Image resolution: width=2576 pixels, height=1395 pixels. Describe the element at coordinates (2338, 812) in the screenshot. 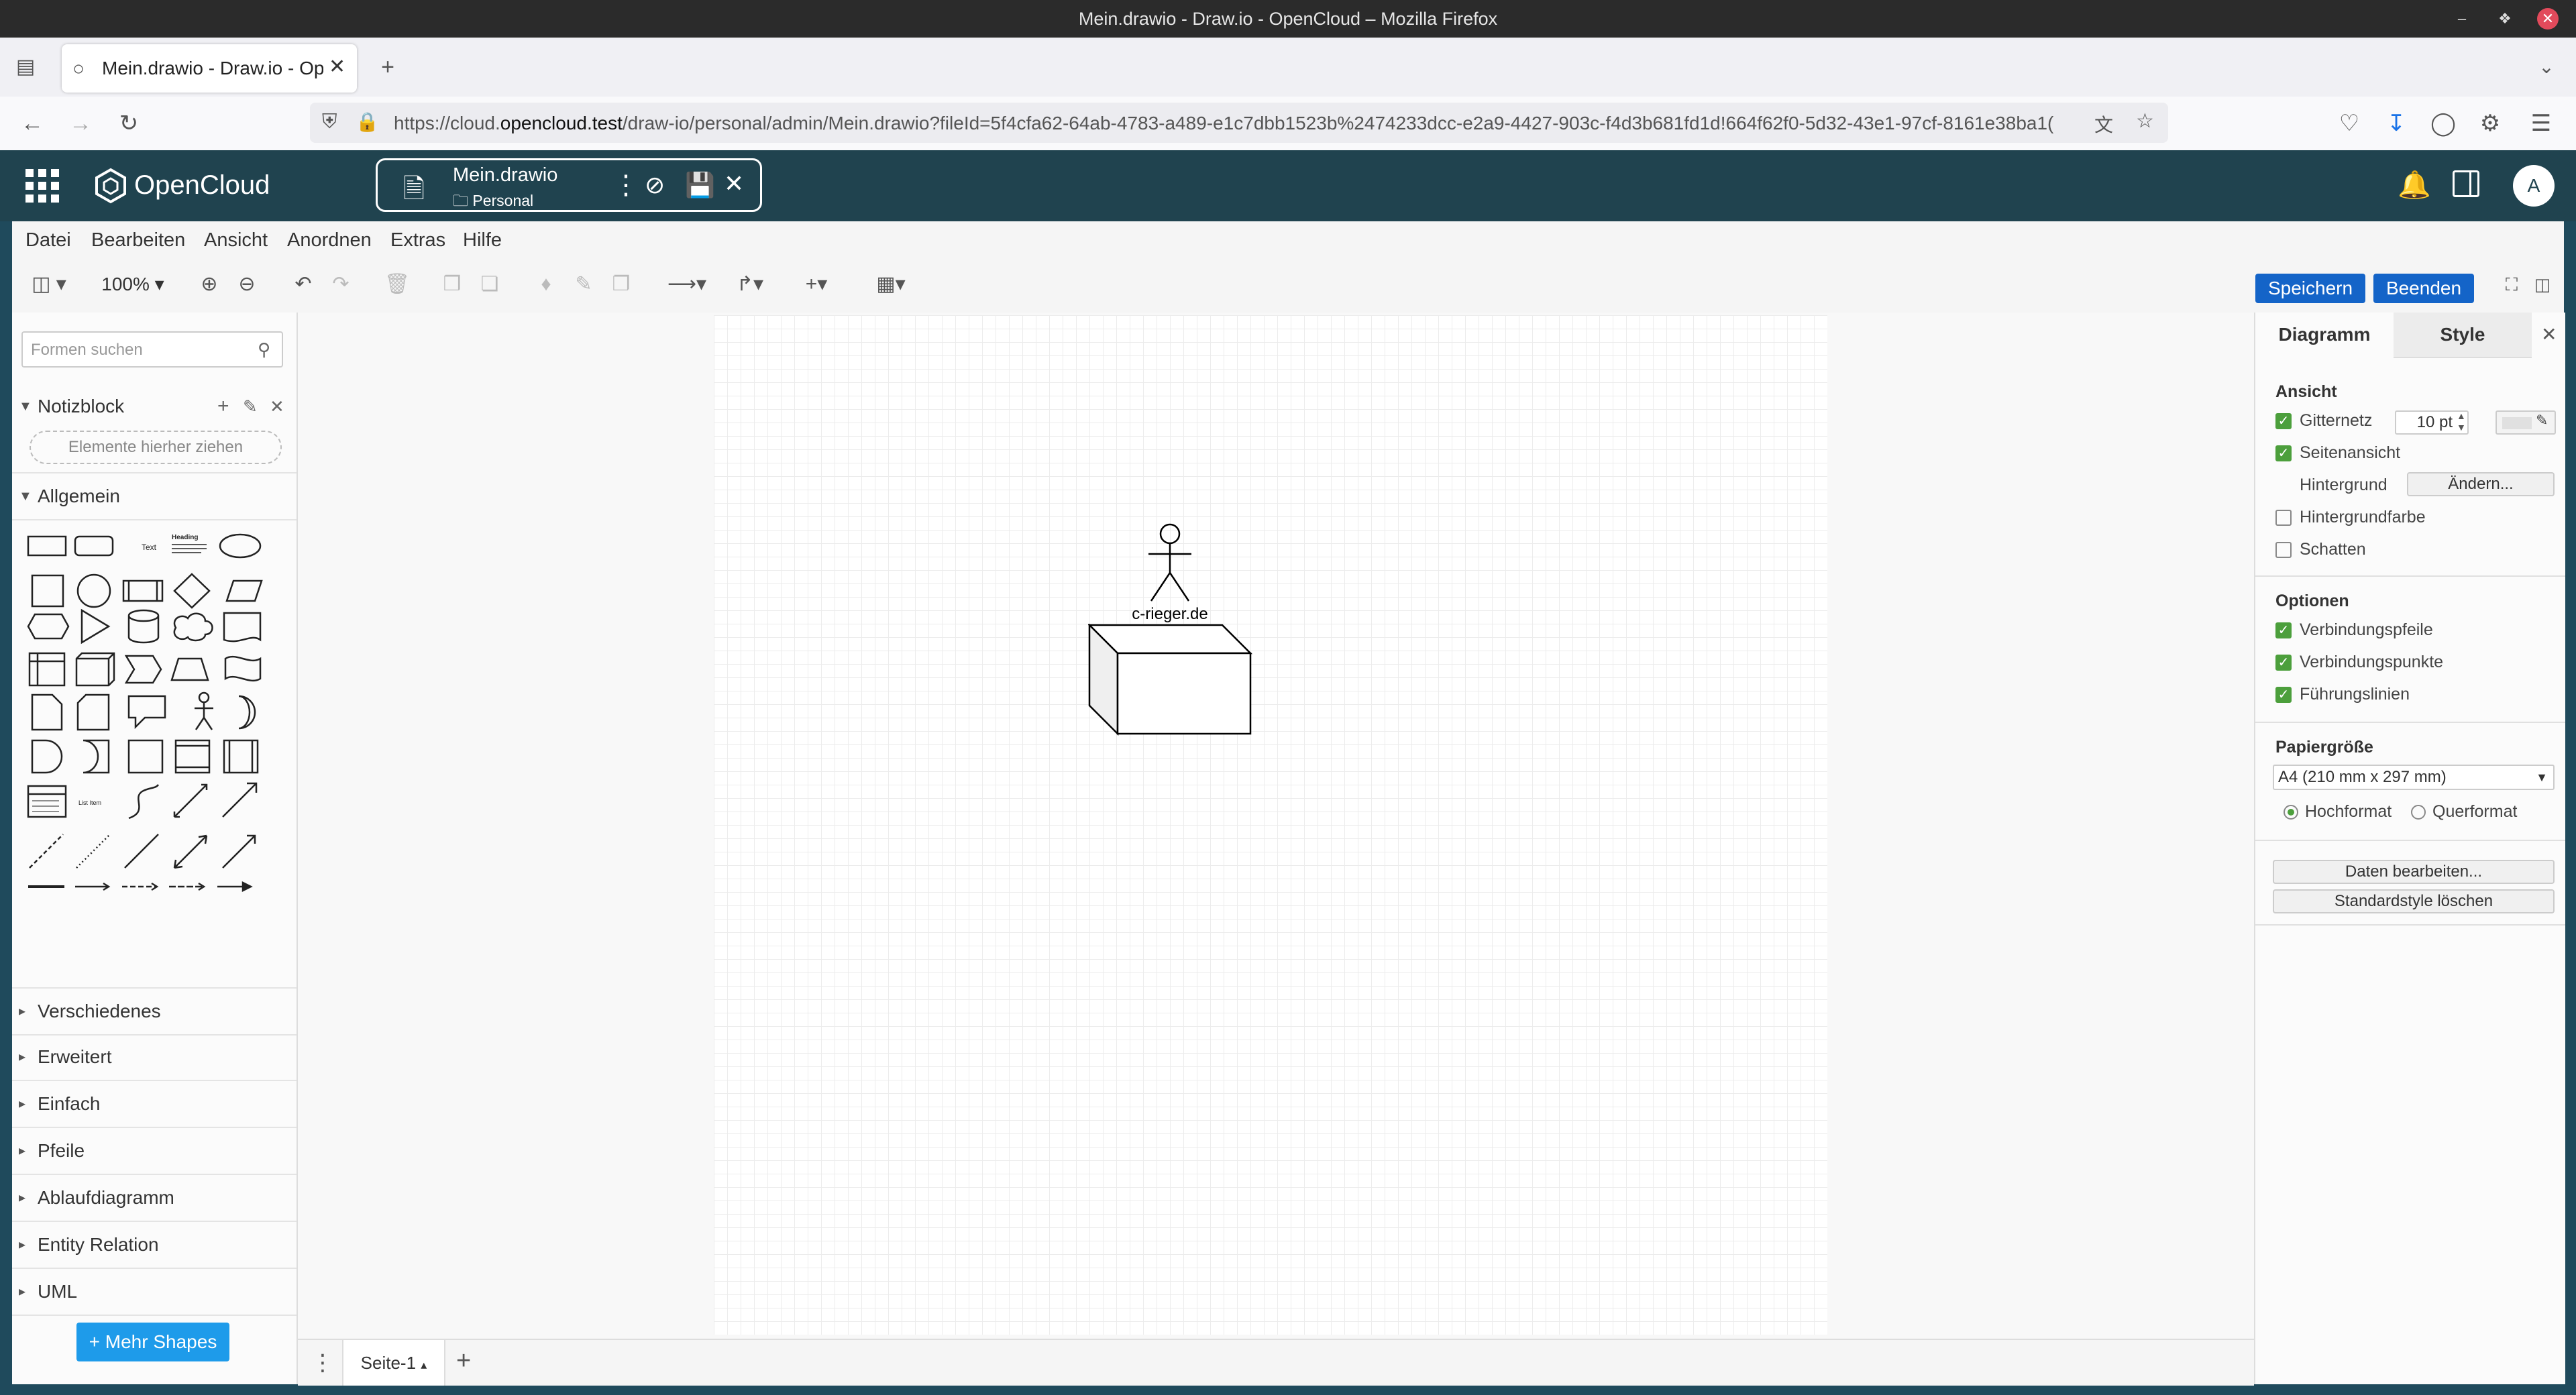

I see `portrait-radio-row: Hochformat` at that location.